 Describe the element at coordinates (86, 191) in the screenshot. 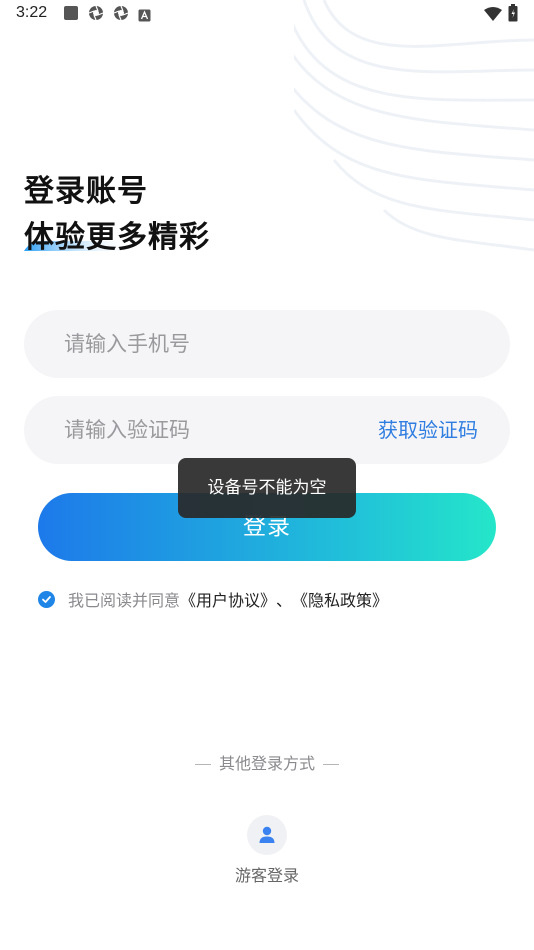

I see `page-title: 登录账号` at that location.